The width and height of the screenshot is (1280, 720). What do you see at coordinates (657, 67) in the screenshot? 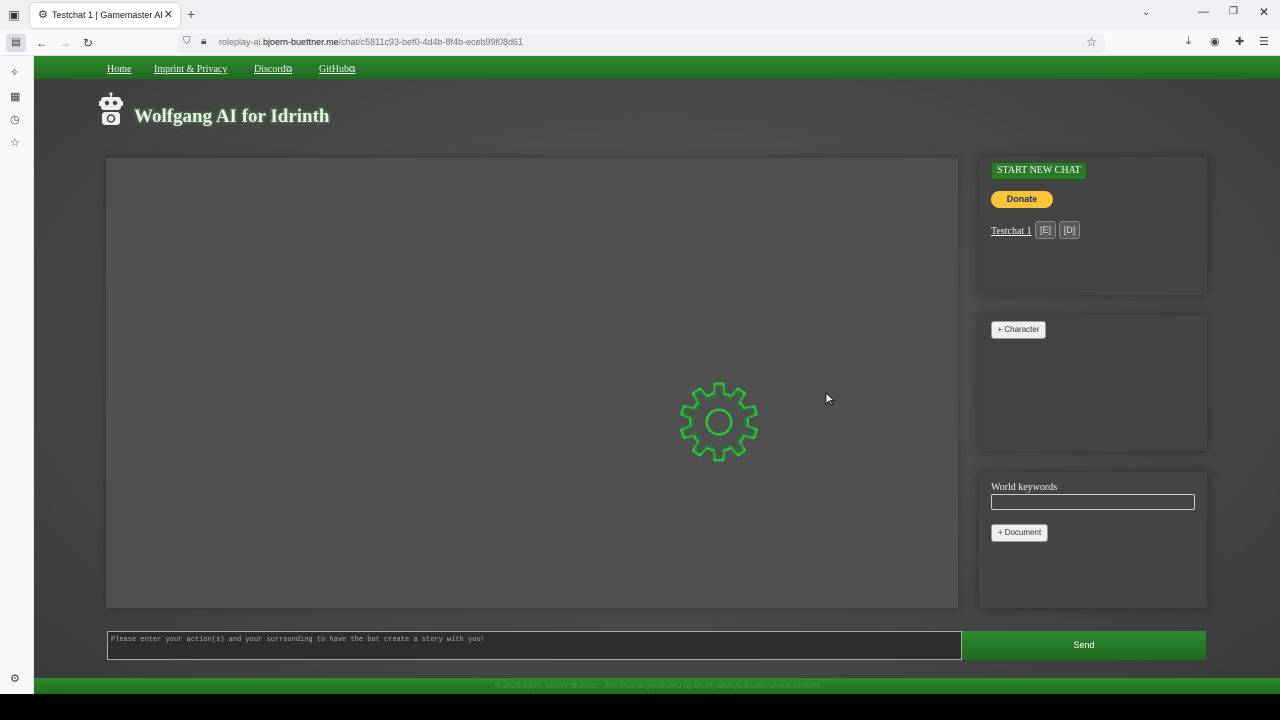
I see `site-navigation: Home Imprint & Privacy Discord⧉ GitHub⧉` at bounding box center [657, 67].